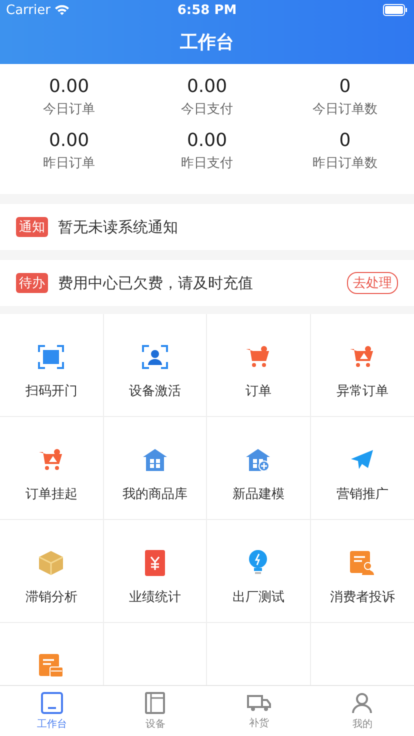  Describe the element at coordinates (362, 563) in the screenshot. I see `document-person-icon` at that location.